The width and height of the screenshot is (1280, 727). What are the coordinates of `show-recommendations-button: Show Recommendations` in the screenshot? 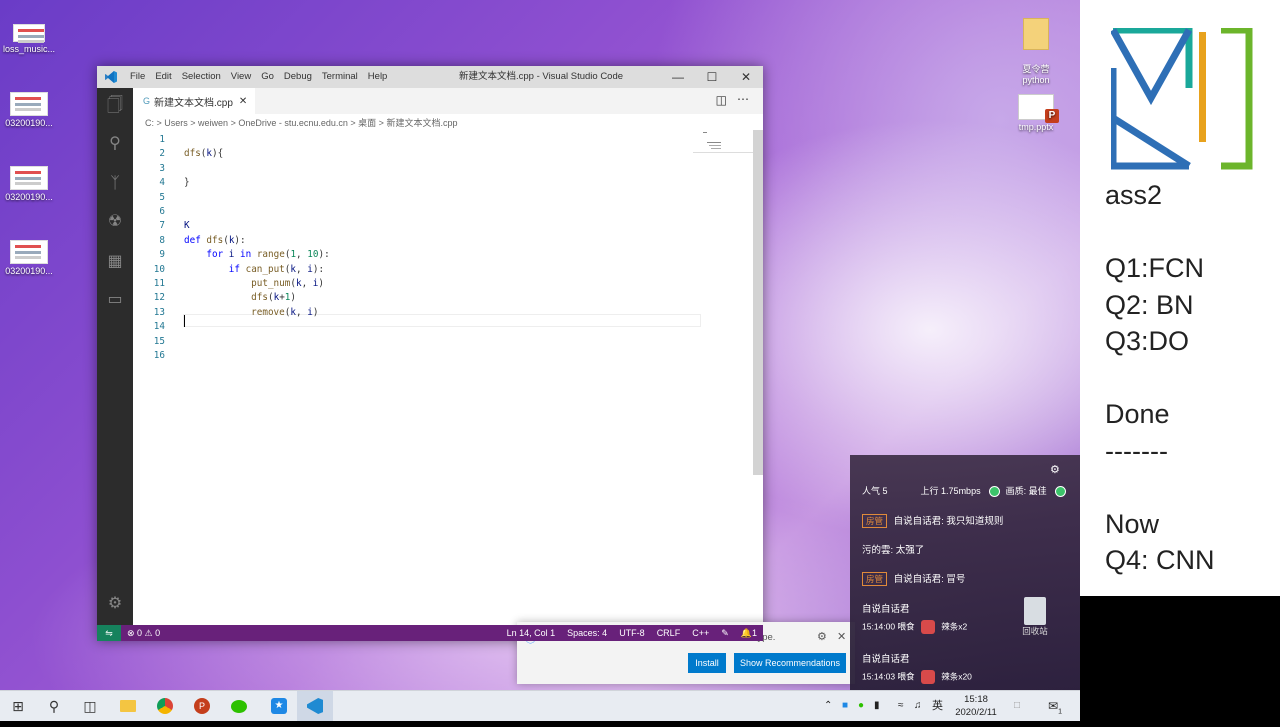 It's located at (790, 663).